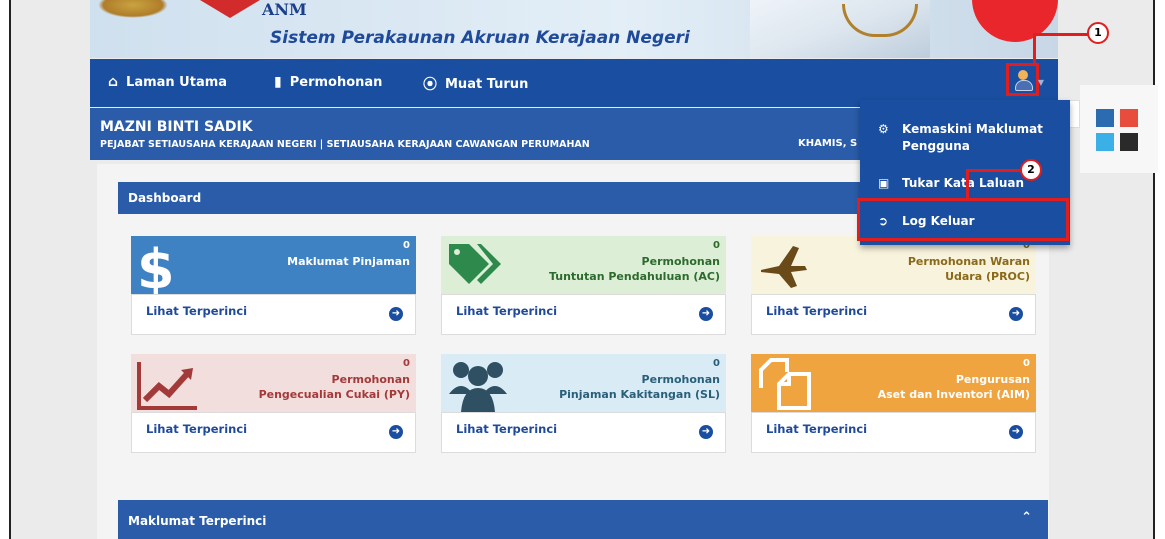  What do you see at coordinates (785, 384) in the screenshot?
I see `files-icon` at bounding box center [785, 384].